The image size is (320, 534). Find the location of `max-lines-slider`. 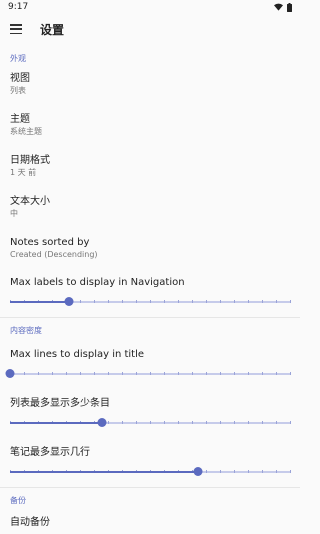

max-lines-slider is located at coordinates (148, 374).